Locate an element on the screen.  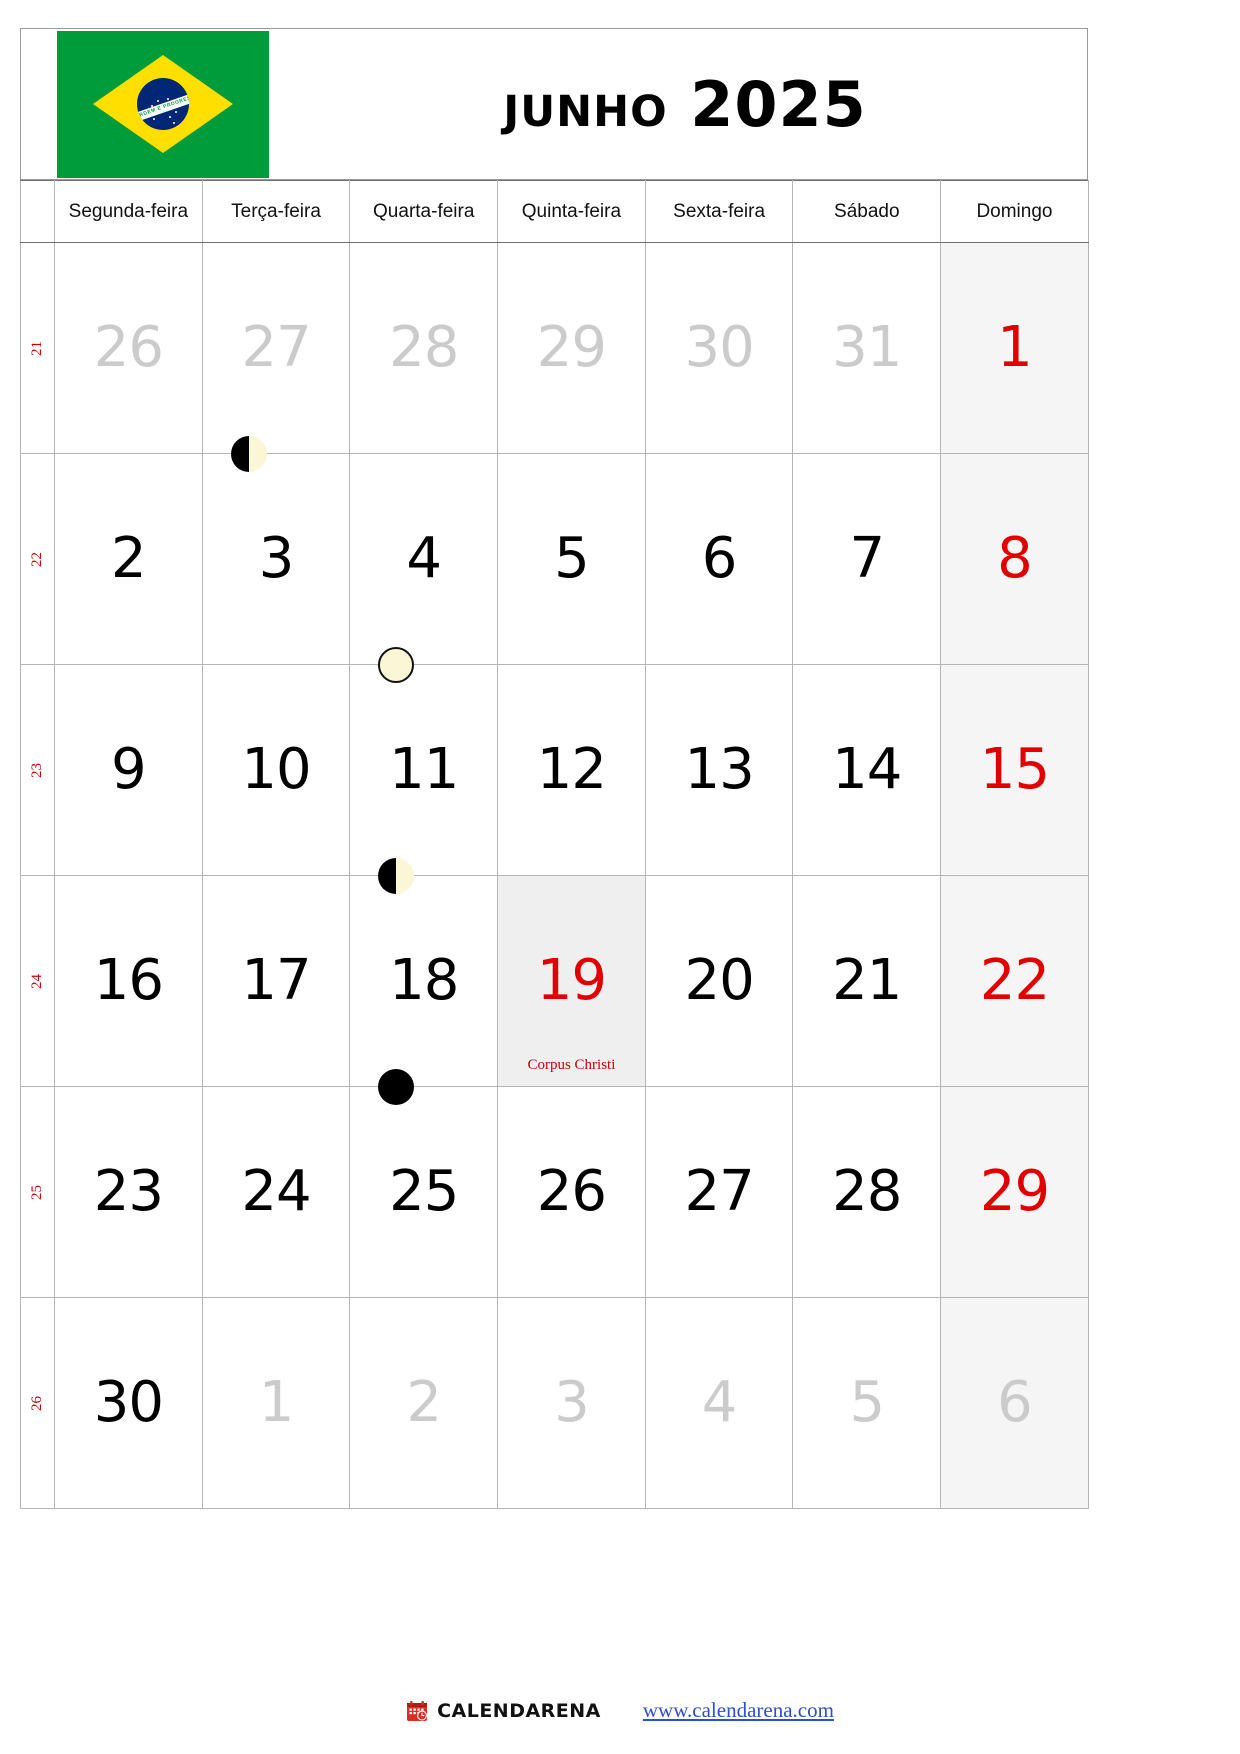
first-quarter-moon-icon is located at coordinates (396, 876).